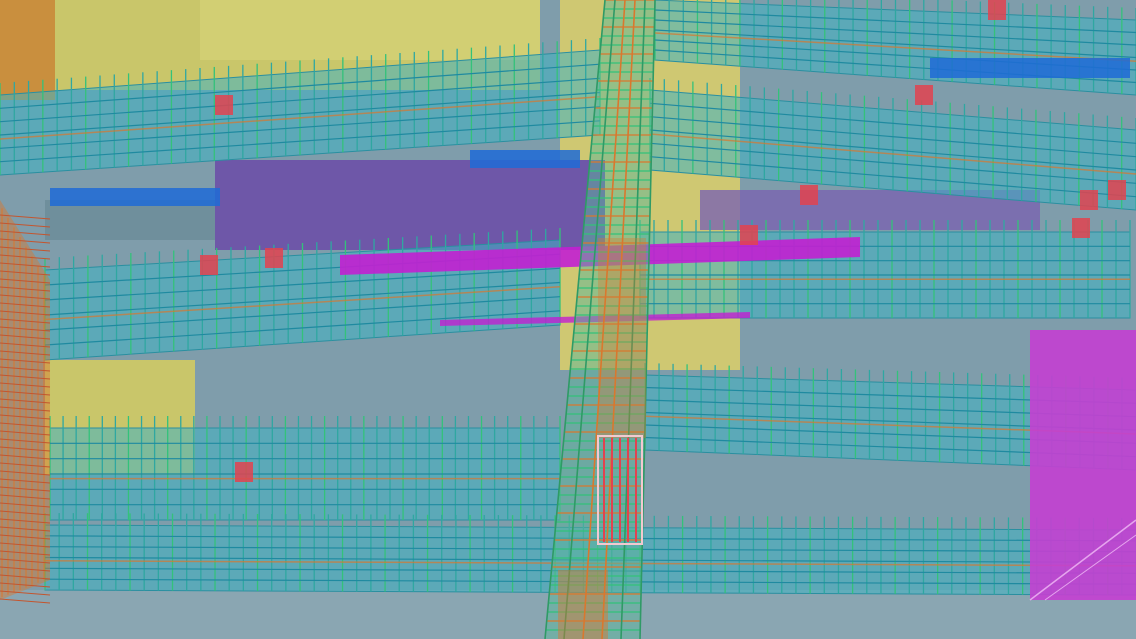 Image resolution: width=1136 pixels, height=639 pixels. Describe the element at coordinates (583, 604) in the screenshot. I see `column-base` at that location.